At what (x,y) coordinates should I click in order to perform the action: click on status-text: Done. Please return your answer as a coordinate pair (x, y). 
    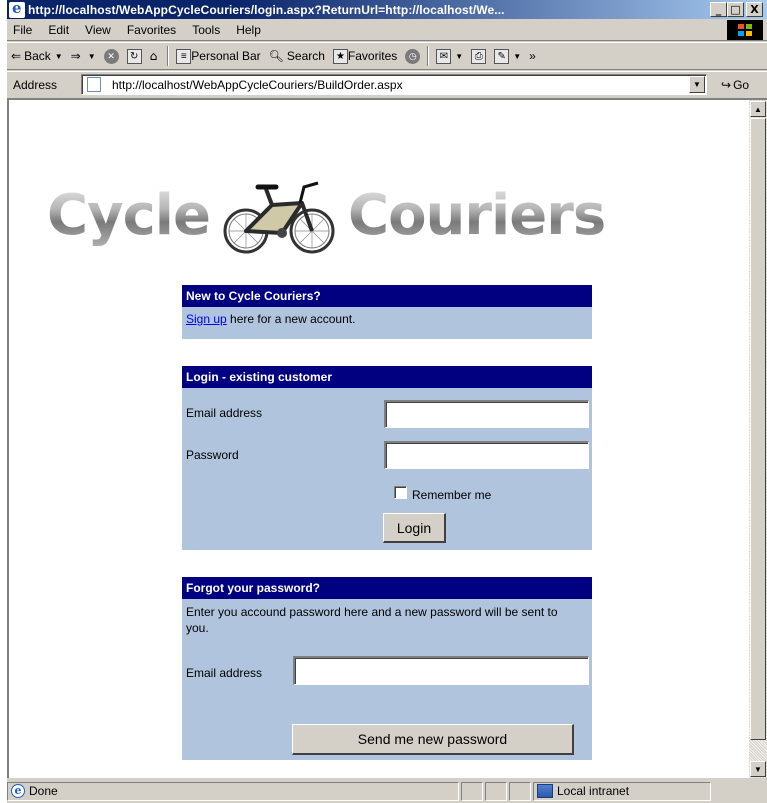
    Looking at the image, I should click on (43, 791).